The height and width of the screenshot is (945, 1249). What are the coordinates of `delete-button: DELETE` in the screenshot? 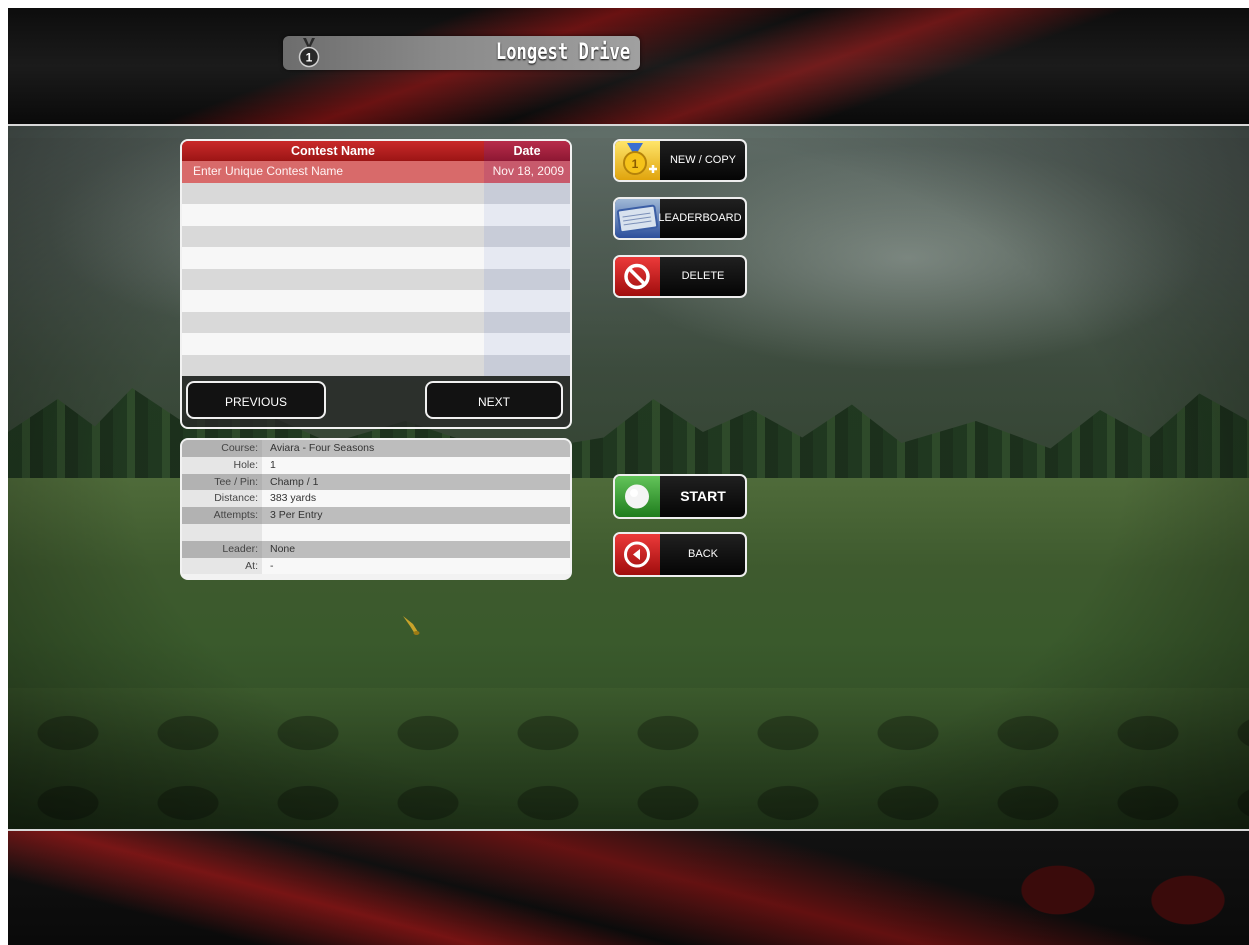 It's located at (680, 276).